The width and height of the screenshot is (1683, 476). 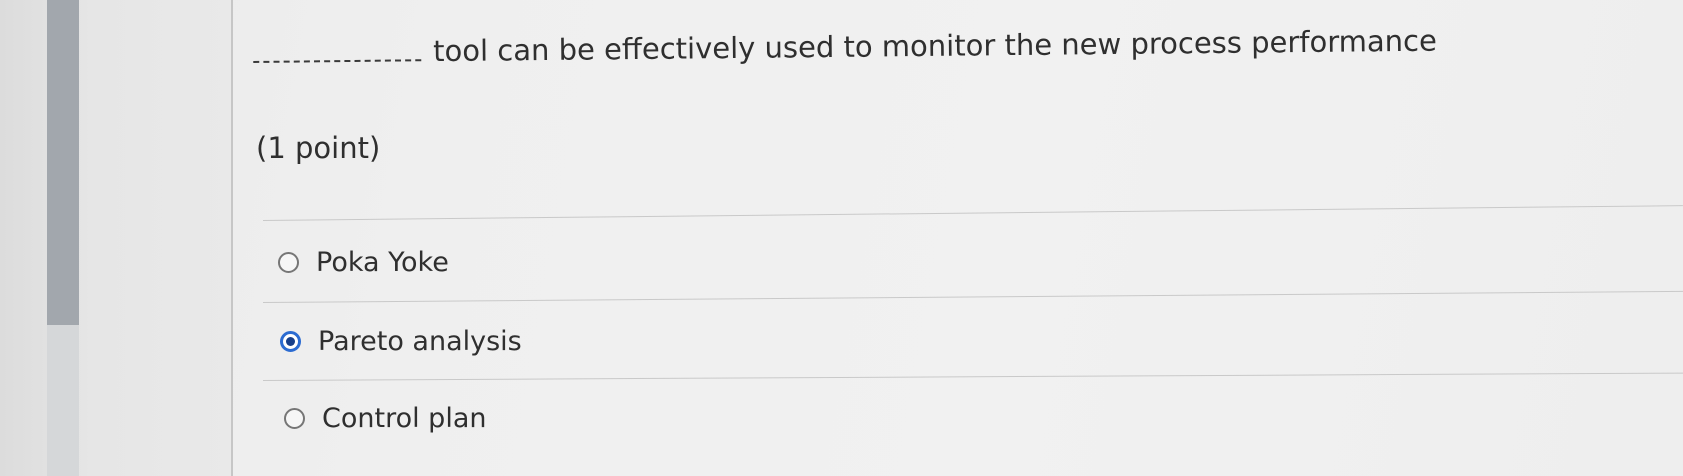 I want to click on option-poka-yoke: Poka Yoke, so click(x=363, y=262).